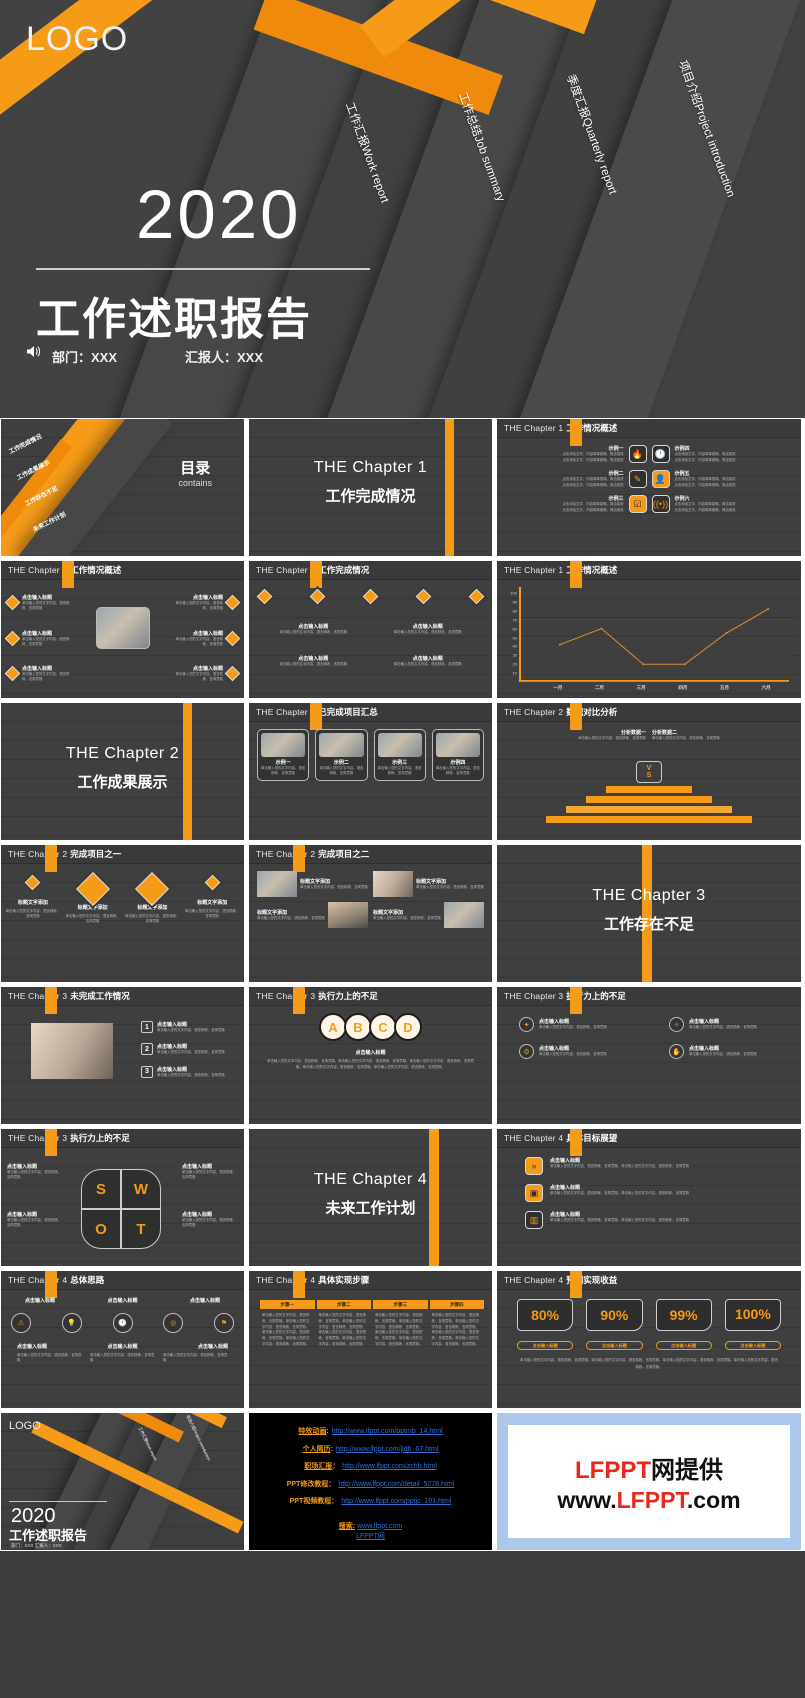 This screenshot has width=805, height=1698. I want to click on slide-thumb-toc: 工作完成情况 工作成果展示 工作存在不足 未来工作计划 目录 contains, so click(122, 487).